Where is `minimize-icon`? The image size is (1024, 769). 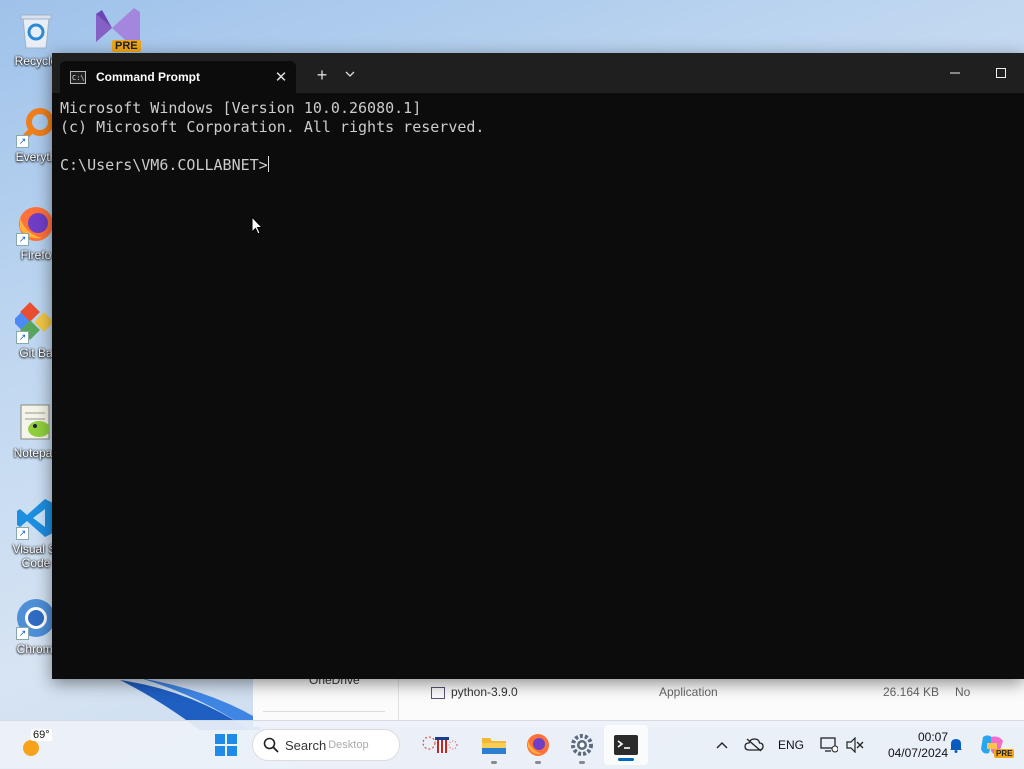
minimize-icon is located at coordinates (955, 73).